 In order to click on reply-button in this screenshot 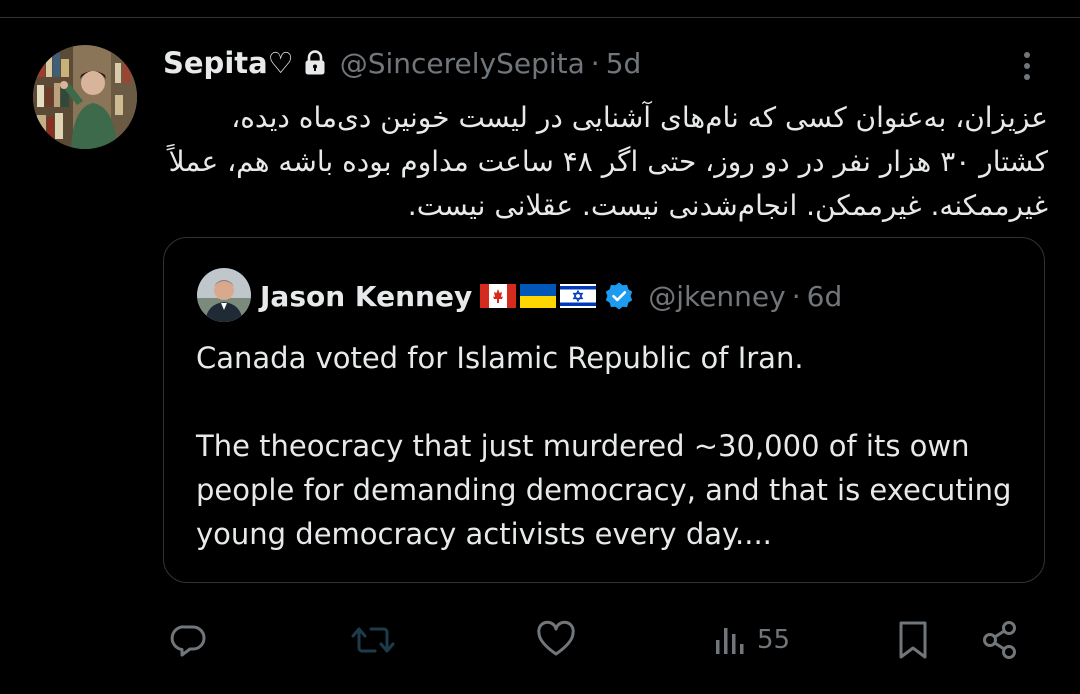, I will do `click(189, 640)`.